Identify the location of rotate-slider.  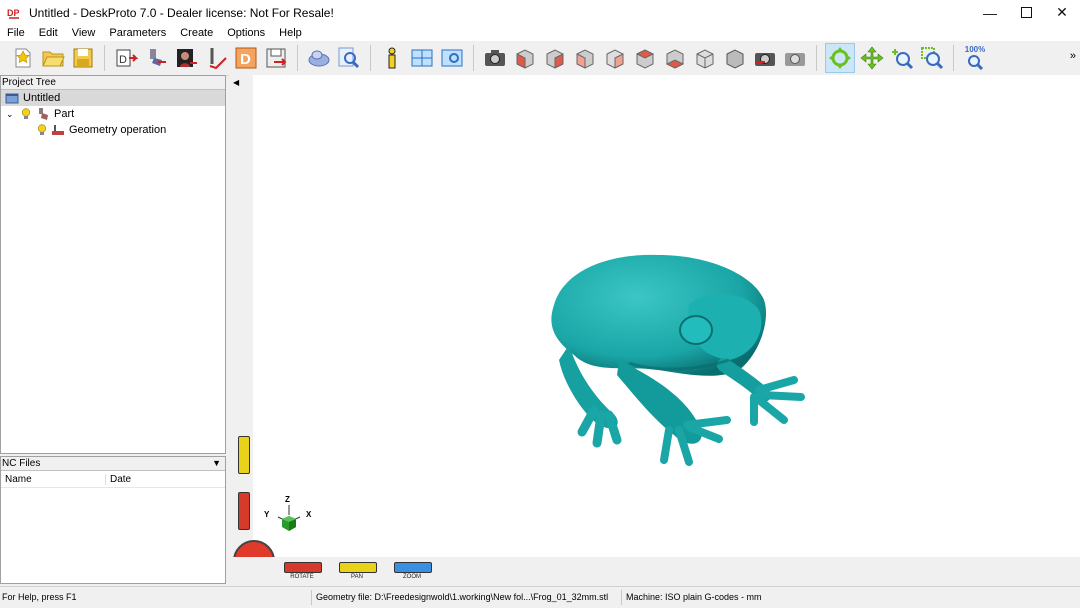
(303, 567).